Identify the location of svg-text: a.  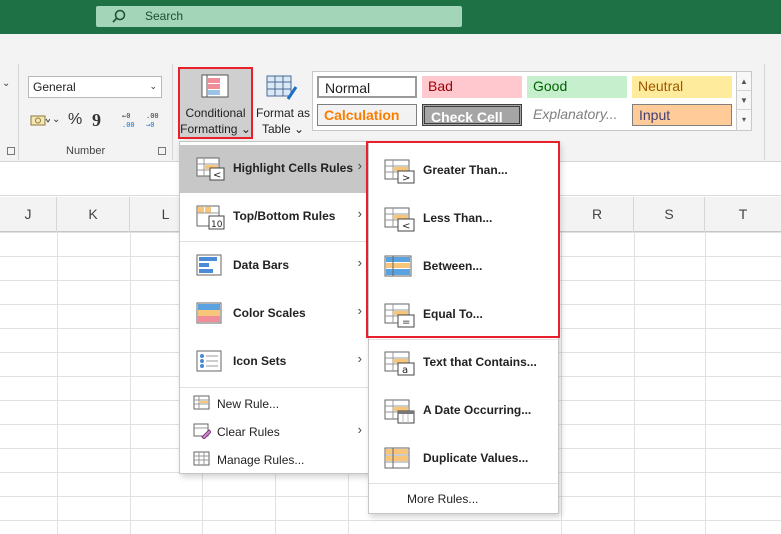
(405, 370).